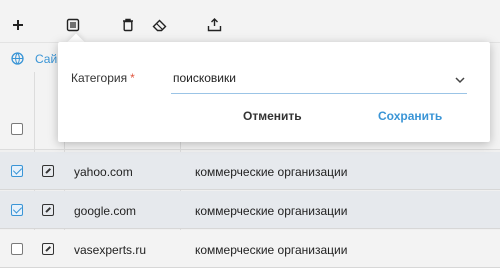  What do you see at coordinates (103, 172) in the screenshot?
I see `row-domain: yahoo.com` at bounding box center [103, 172].